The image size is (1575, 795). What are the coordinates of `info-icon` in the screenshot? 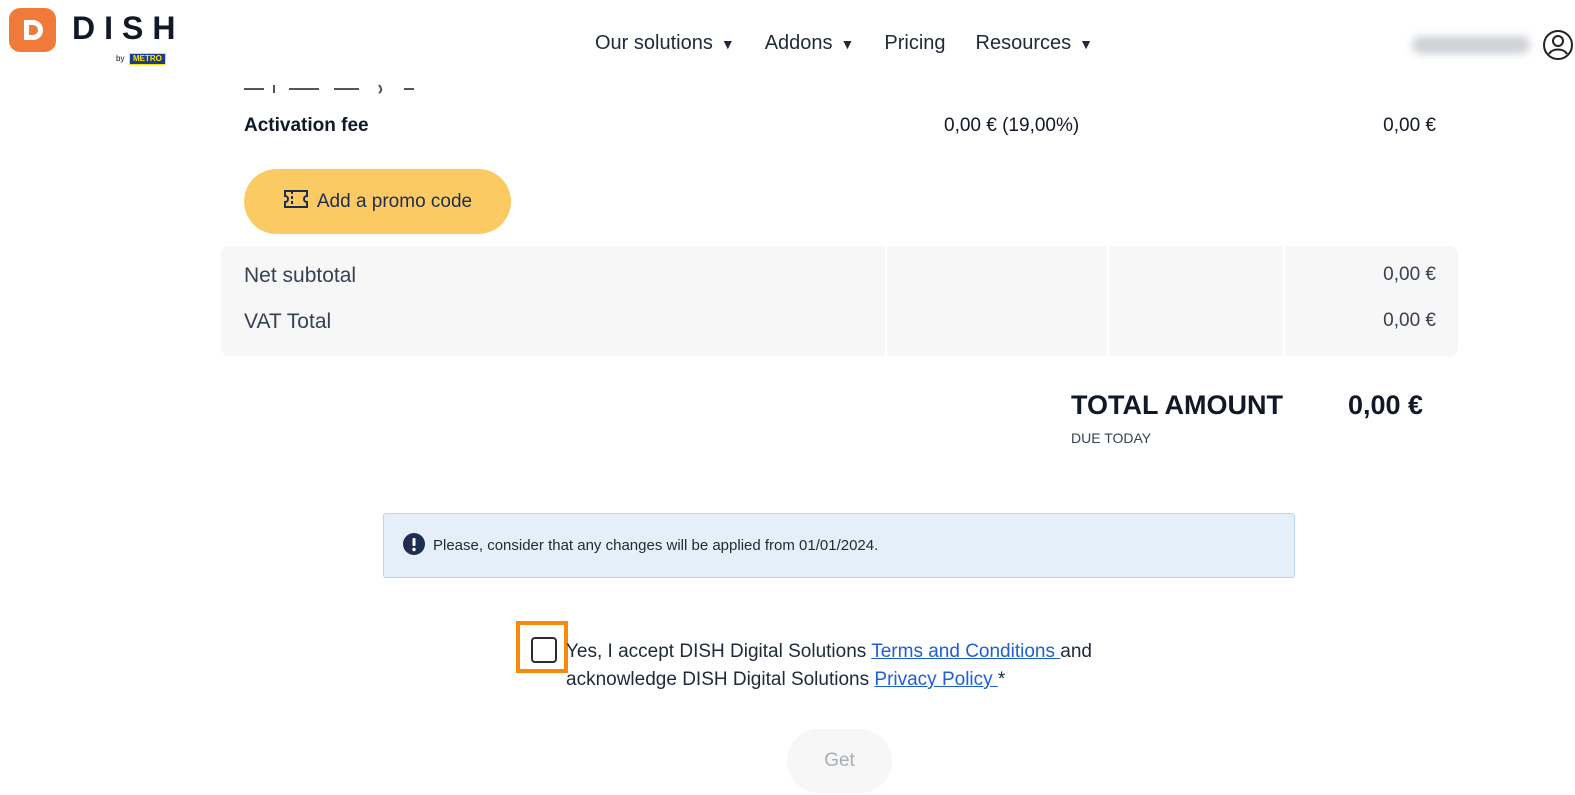 It's located at (414, 545).